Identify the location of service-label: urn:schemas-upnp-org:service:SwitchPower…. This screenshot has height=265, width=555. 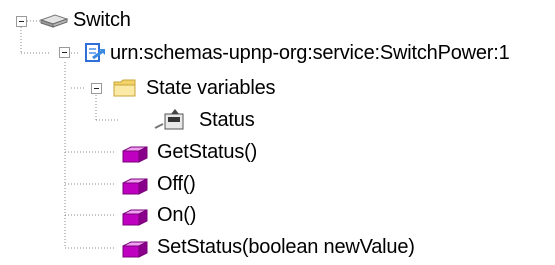
(310, 53).